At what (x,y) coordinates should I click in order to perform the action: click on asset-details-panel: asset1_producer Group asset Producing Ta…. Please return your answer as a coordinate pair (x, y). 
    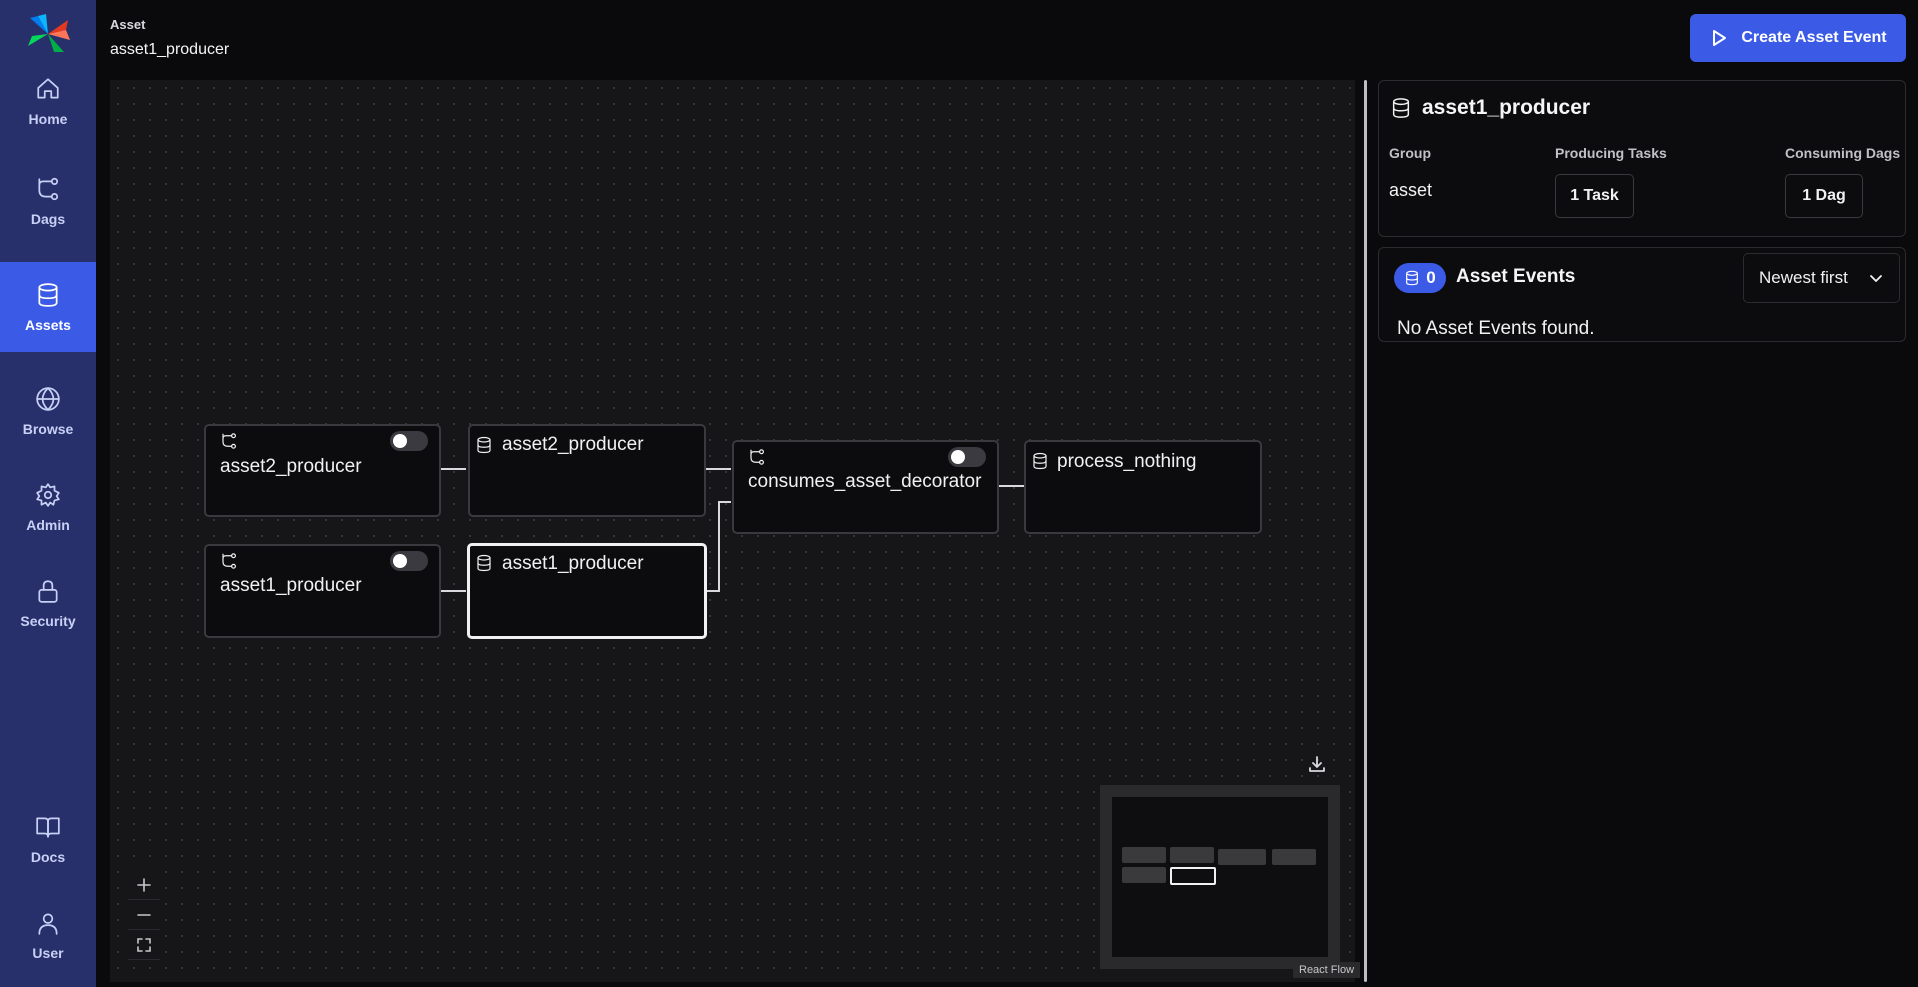
    Looking at the image, I should click on (1642, 158).